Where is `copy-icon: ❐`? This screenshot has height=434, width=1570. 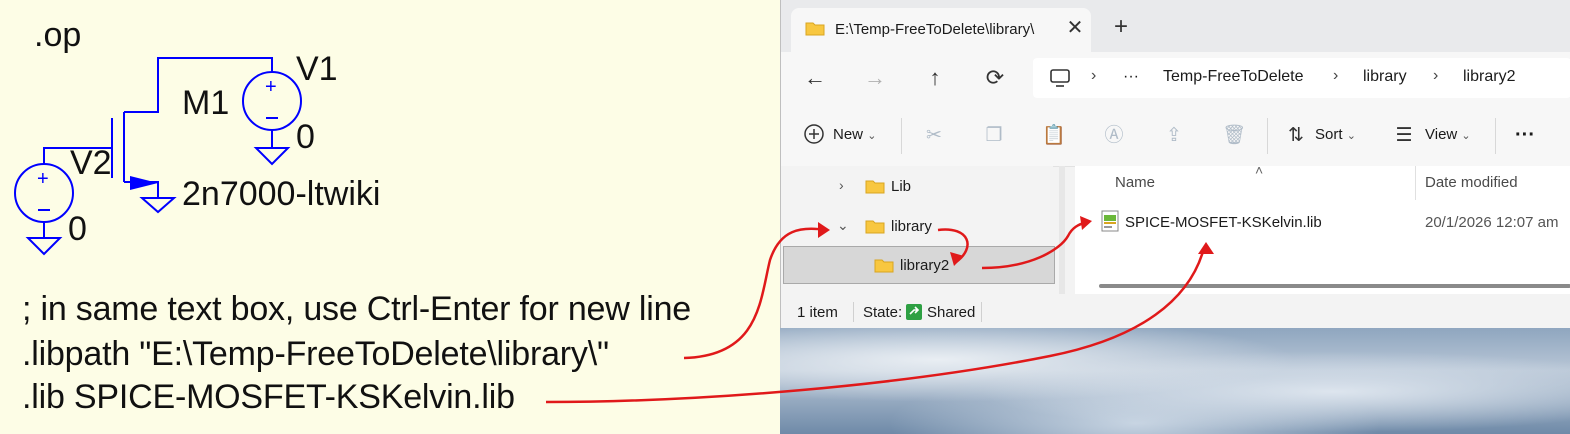
copy-icon: ❐ is located at coordinates (994, 136).